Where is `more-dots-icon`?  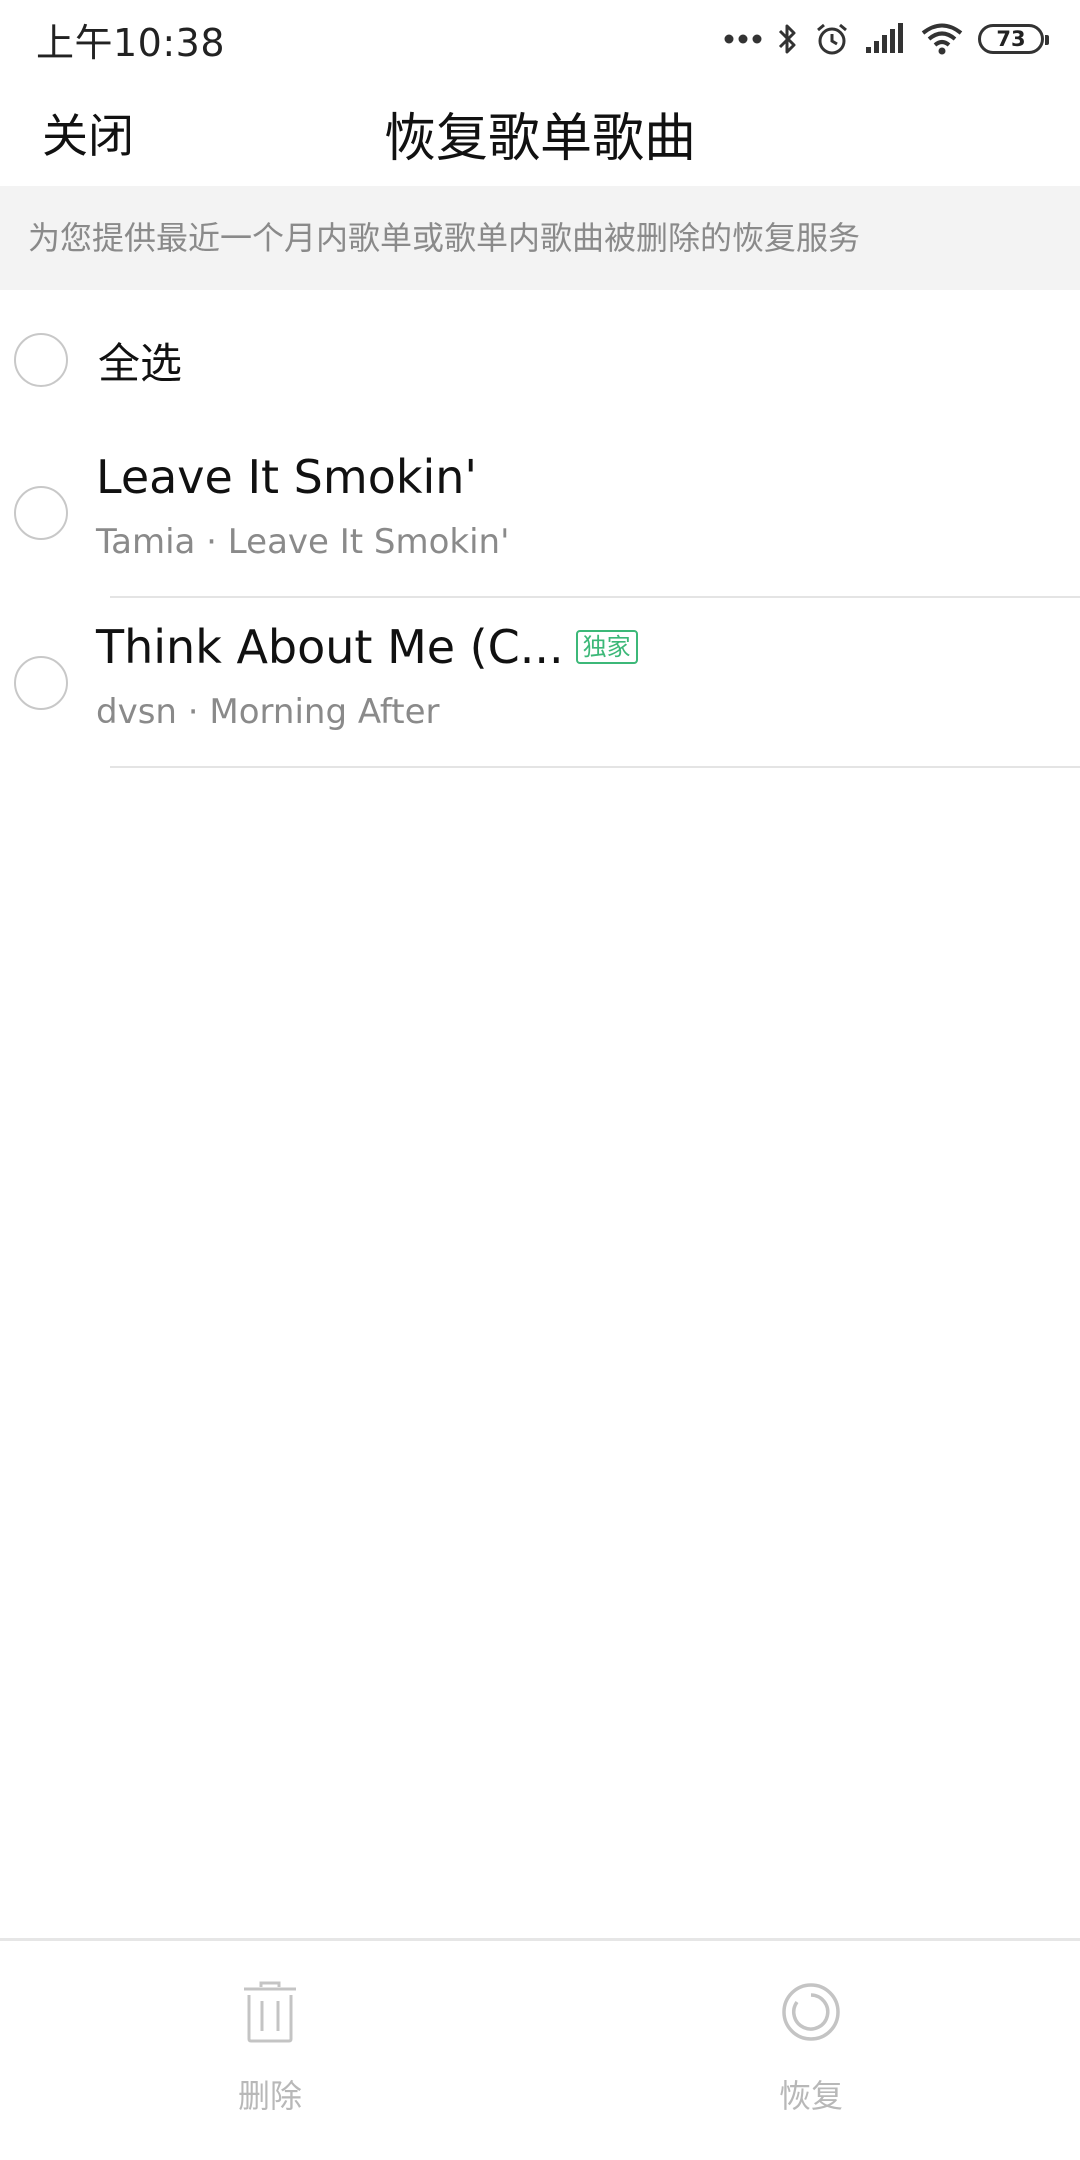
more-dots-icon is located at coordinates (743, 39).